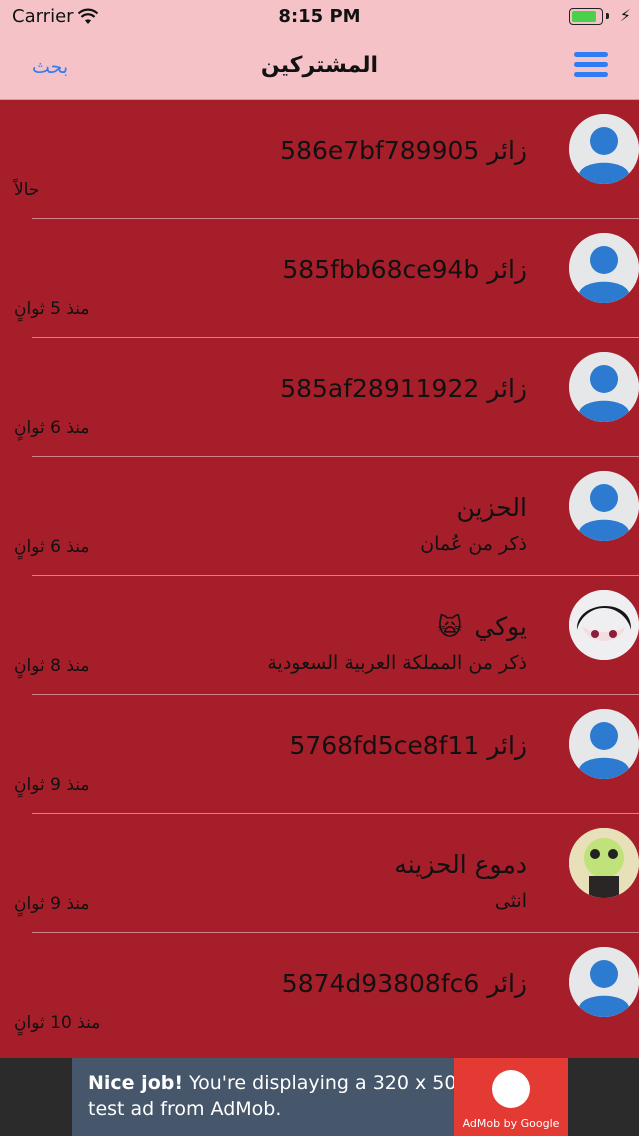 This screenshot has height=1136, width=639. What do you see at coordinates (510, 901) in the screenshot?
I see `member-subtitle: انثى` at bounding box center [510, 901].